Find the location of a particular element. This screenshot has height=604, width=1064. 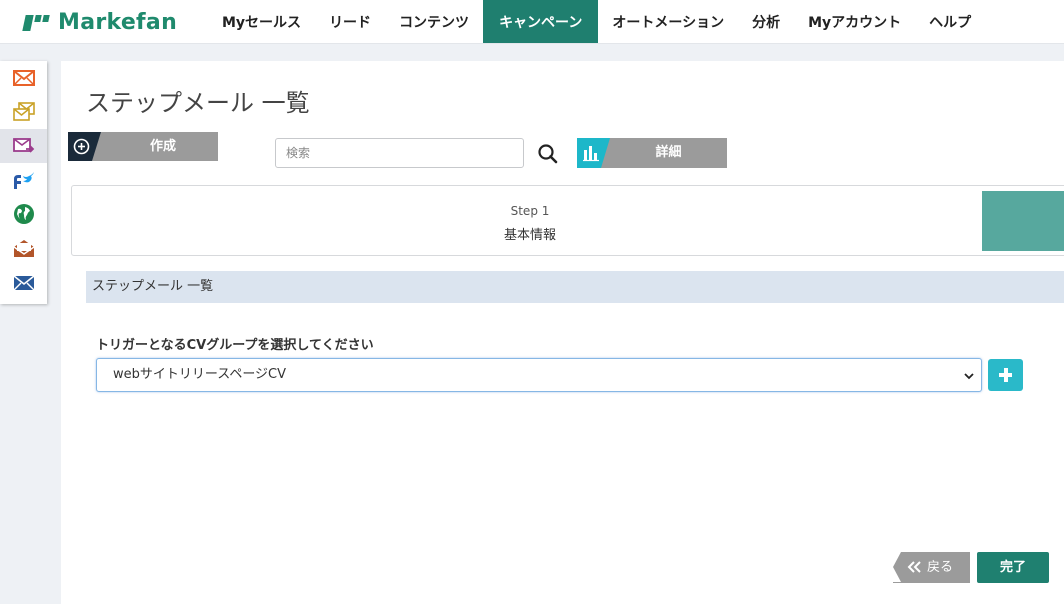

nav-item-help: ヘルプ is located at coordinates (950, 21).